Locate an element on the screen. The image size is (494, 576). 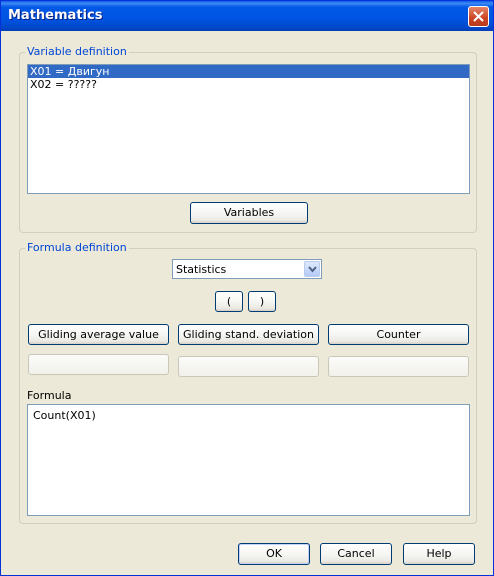
cancel-button-label: Cancel is located at coordinates (356, 553).